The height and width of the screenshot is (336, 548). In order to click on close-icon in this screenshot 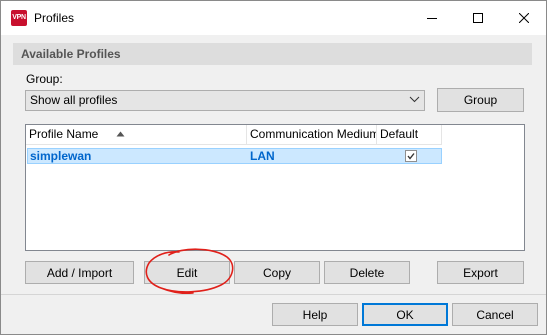, I will do `click(524, 18)`.